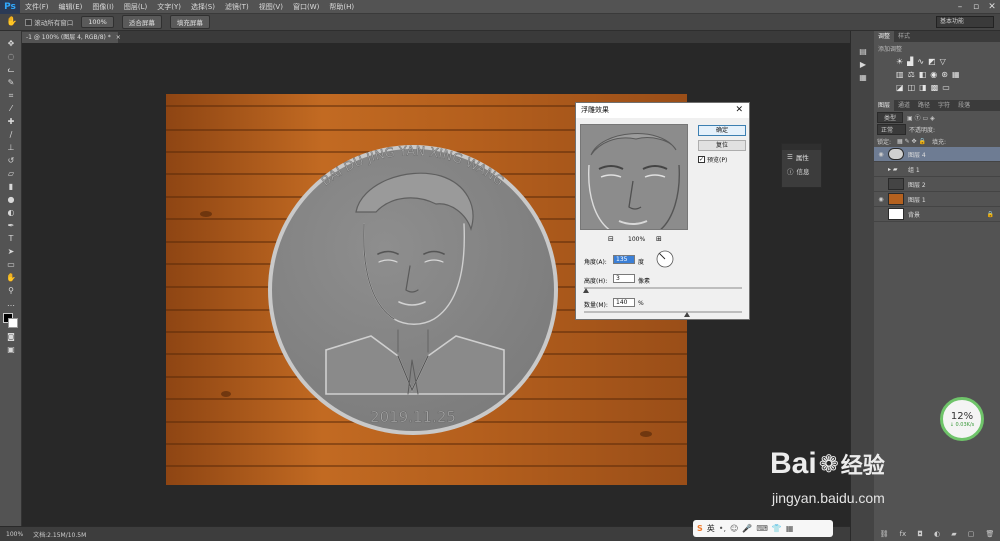 This screenshot has width=1000, height=541. What do you see at coordinates (898, 169) in the screenshot?
I see `folder-icon: ▸ ▰` at bounding box center [898, 169].